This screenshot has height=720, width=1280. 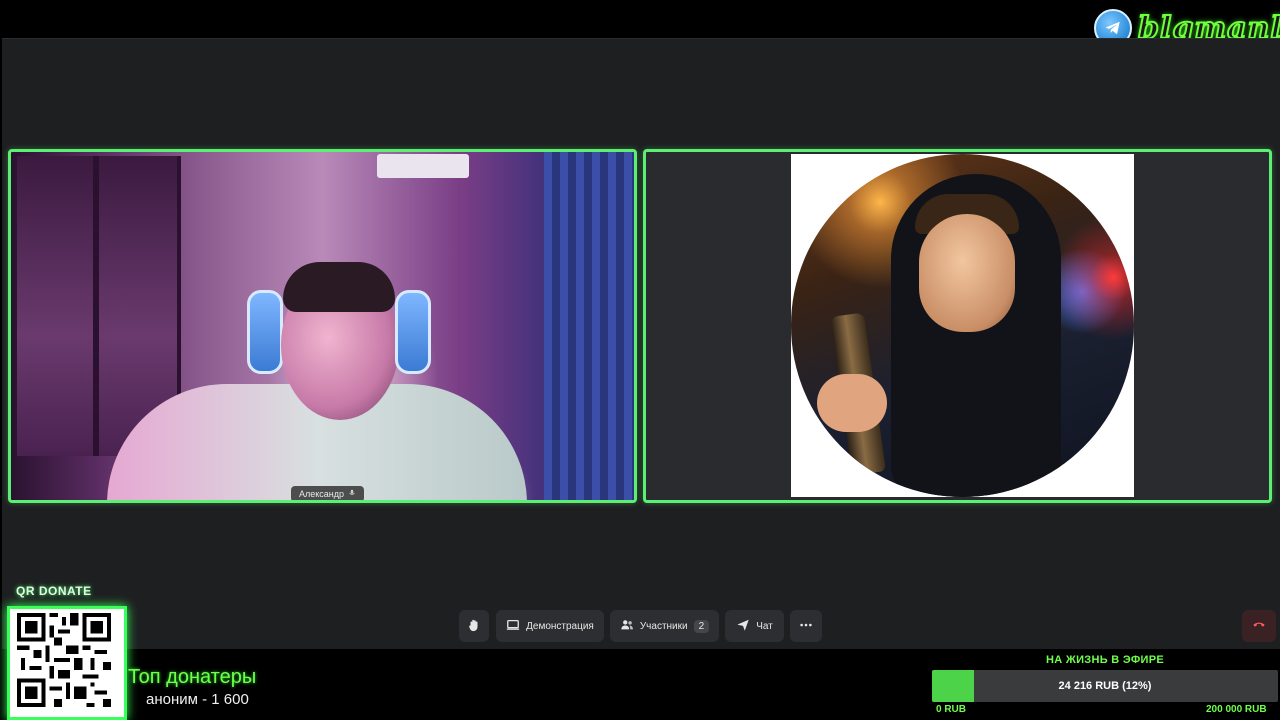 I want to click on avatar-face, so click(x=967, y=273).